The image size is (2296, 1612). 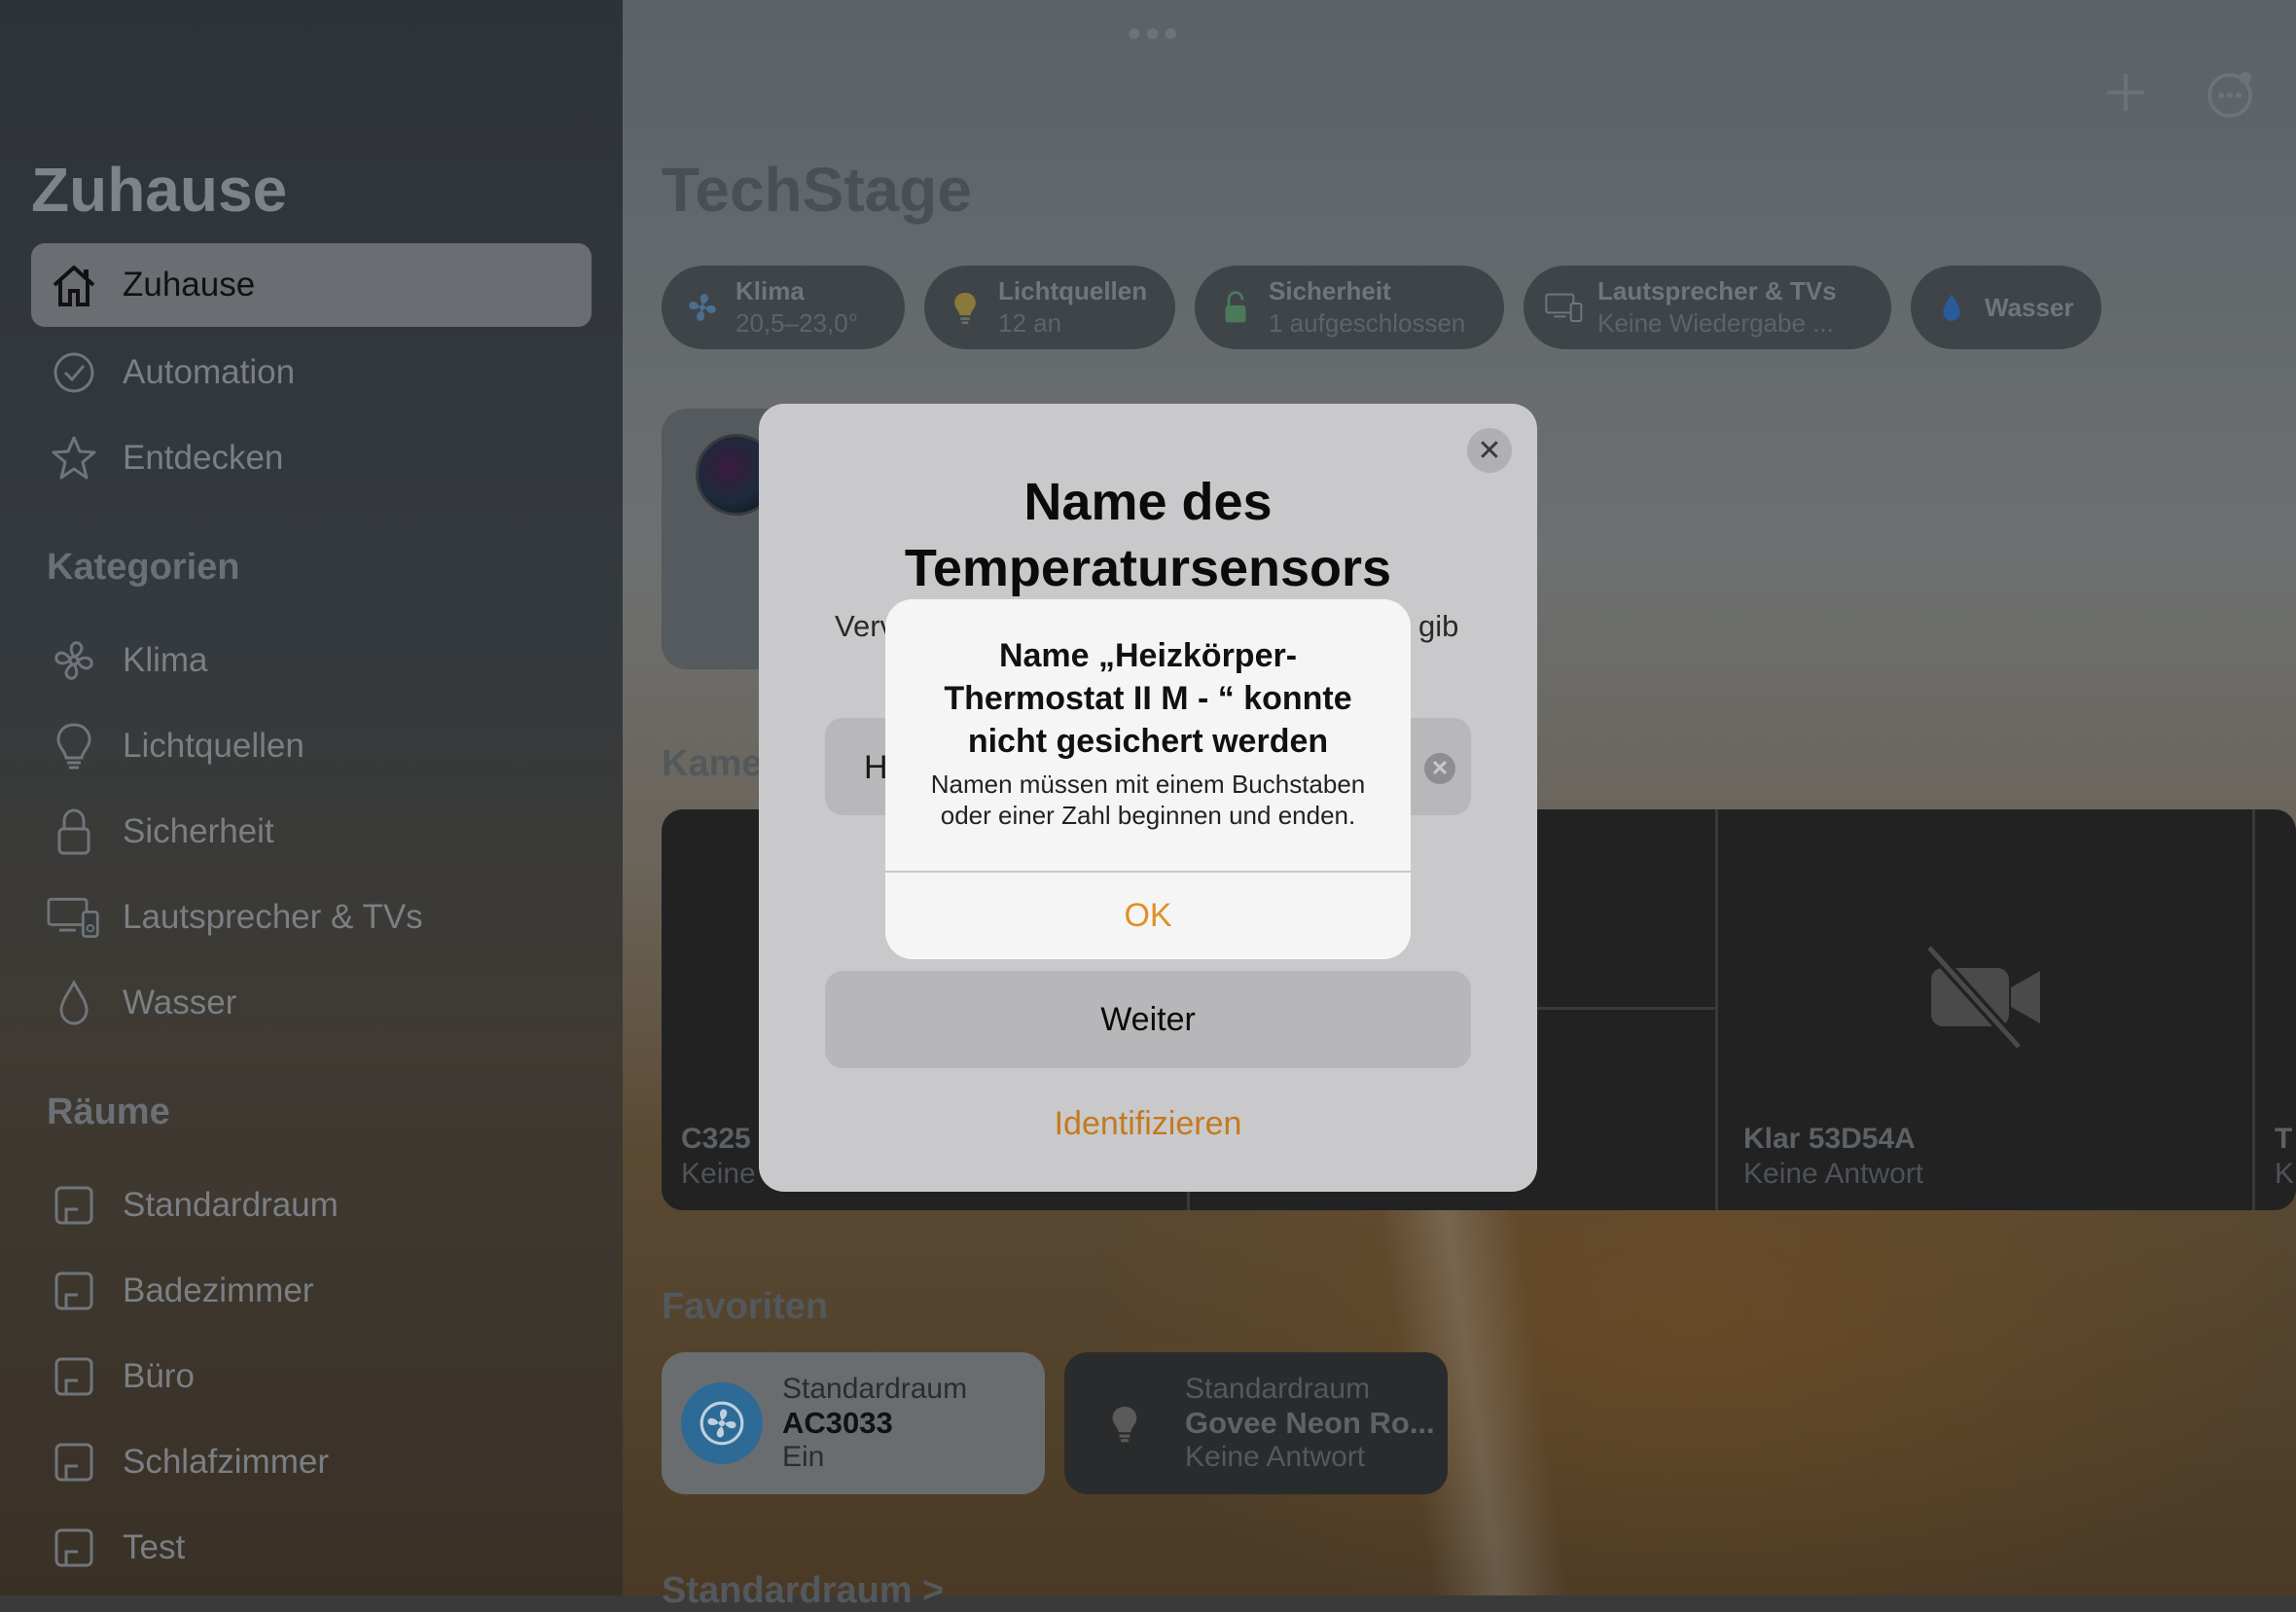 What do you see at coordinates (1148, 741) in the screenshot?
I see `alert-title-line: nicht gesichert werden` at bounding box center [1148, 741].